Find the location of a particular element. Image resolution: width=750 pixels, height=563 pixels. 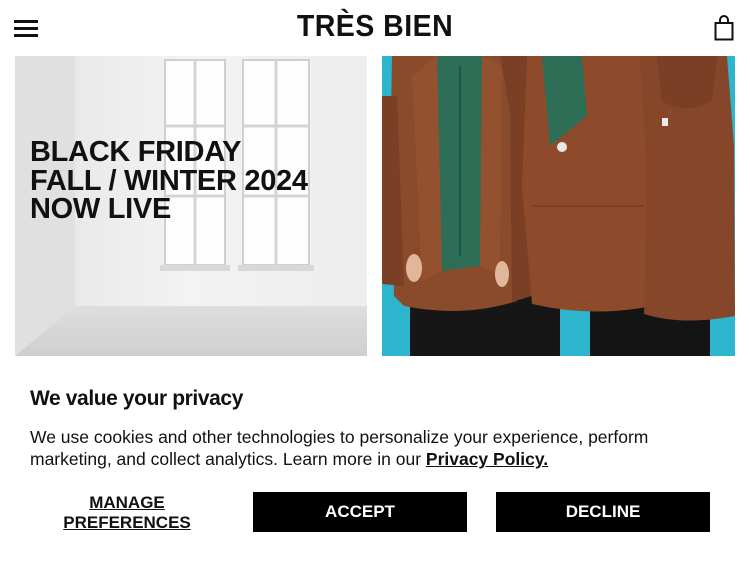

decline-button: DECLINE is located at coordinates (603, 512).